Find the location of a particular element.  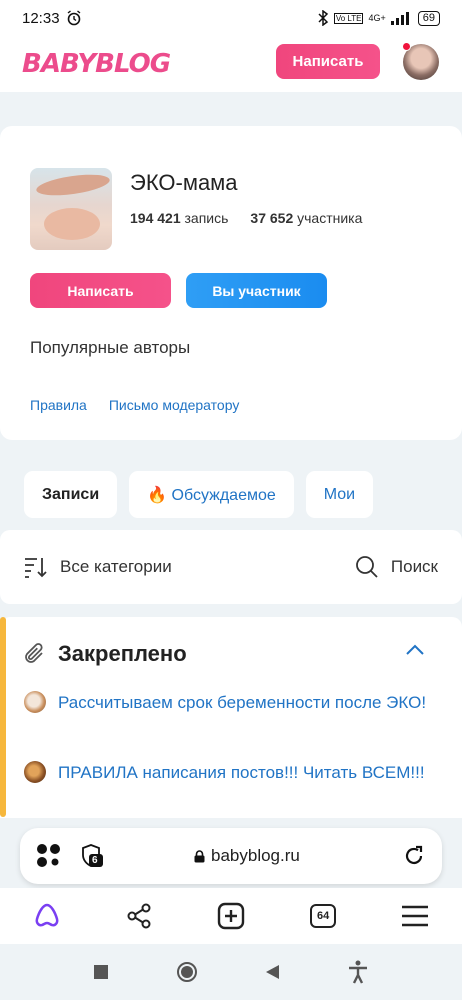

network-type: 4G+ is located at coordinates (377, 18).